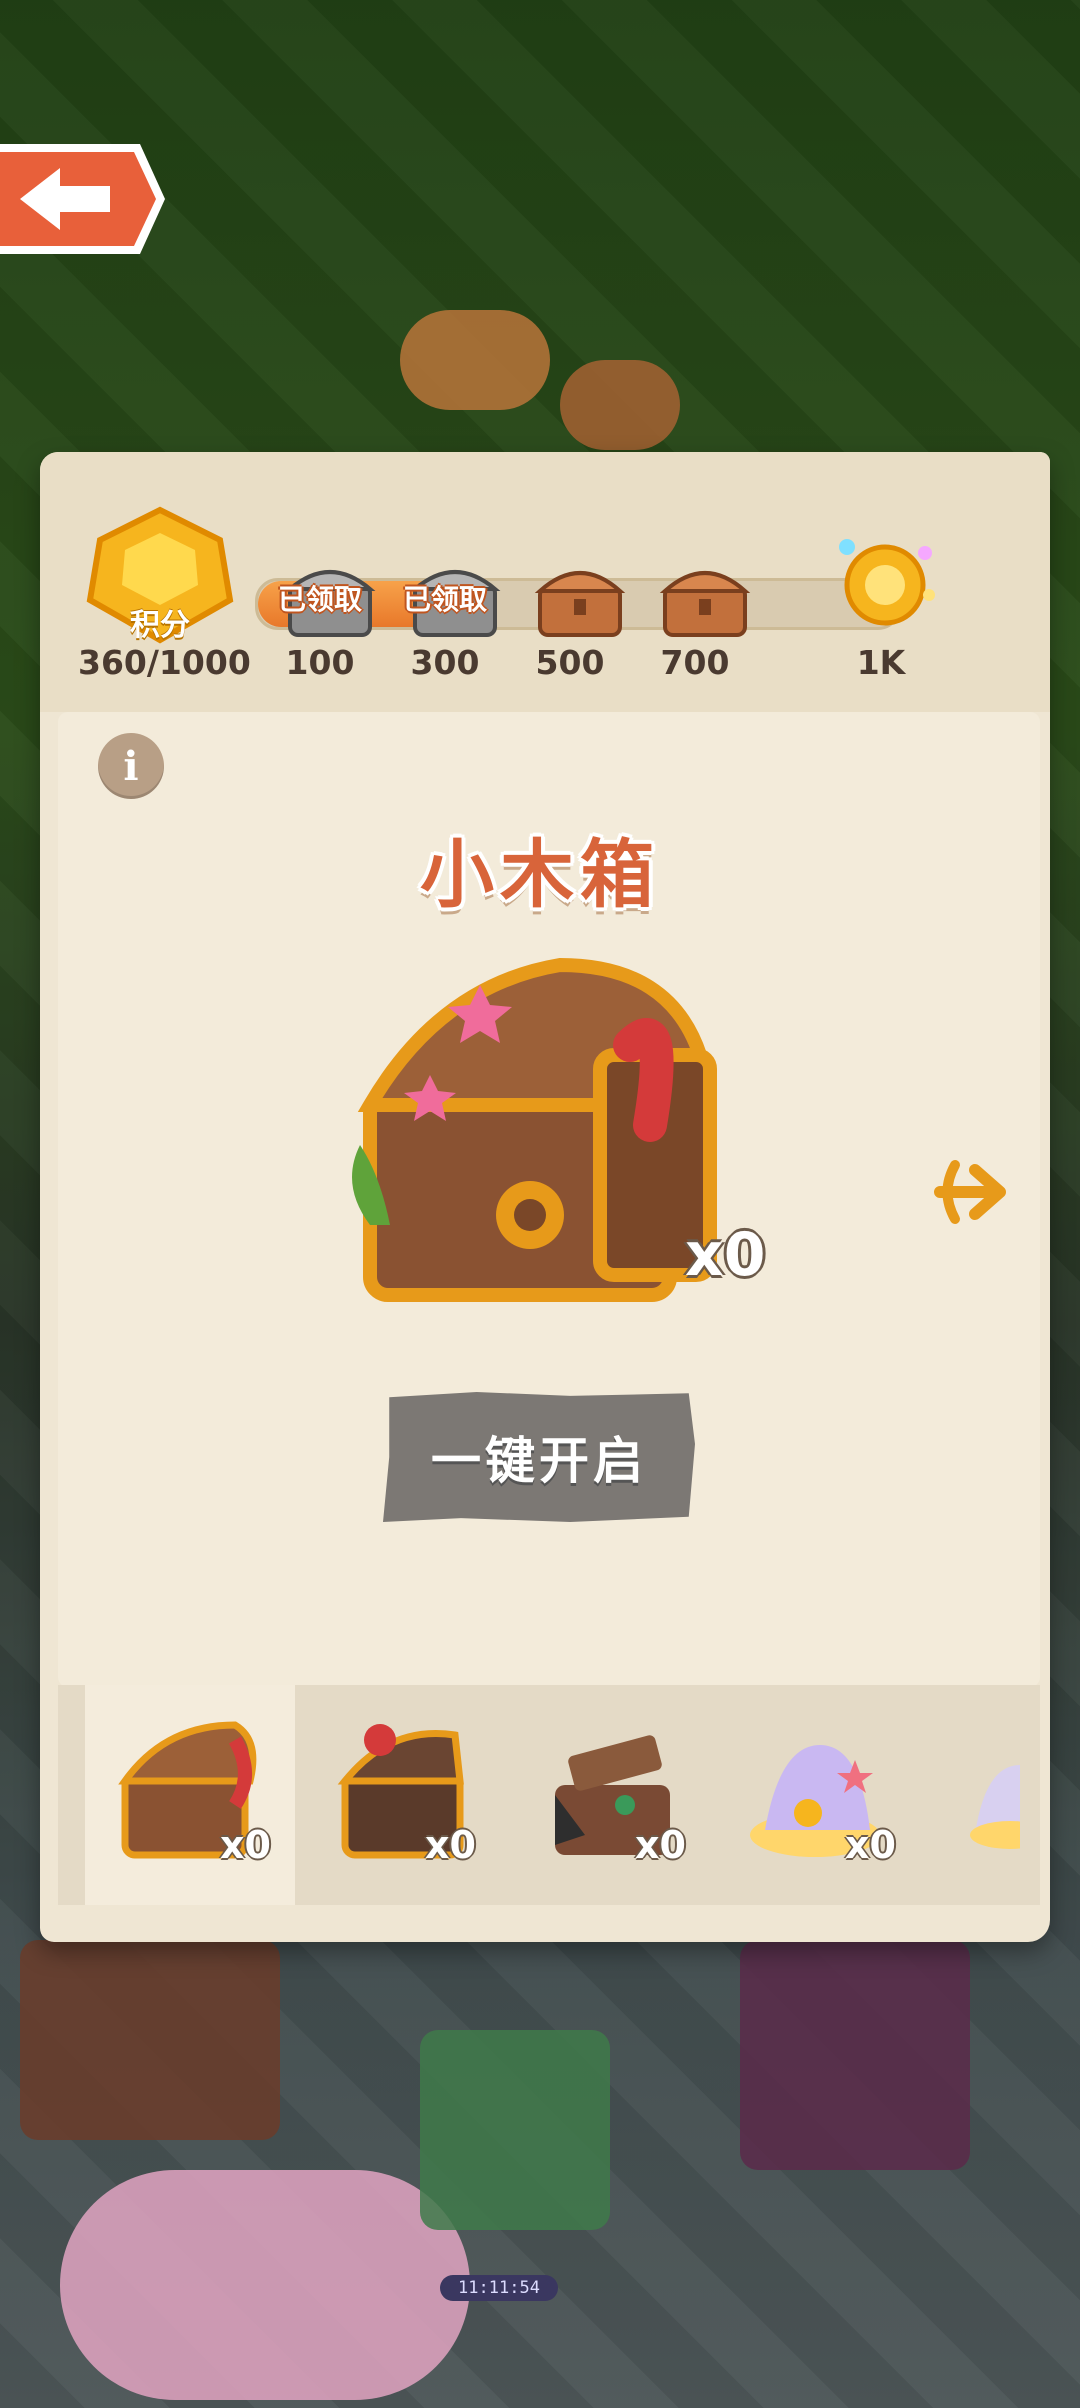 The height and width of the screenshot is (2408, 1080). Describe the element at coordinates (612, 1795) in the screenshot. I see `pirate-chest-icon` at that location.